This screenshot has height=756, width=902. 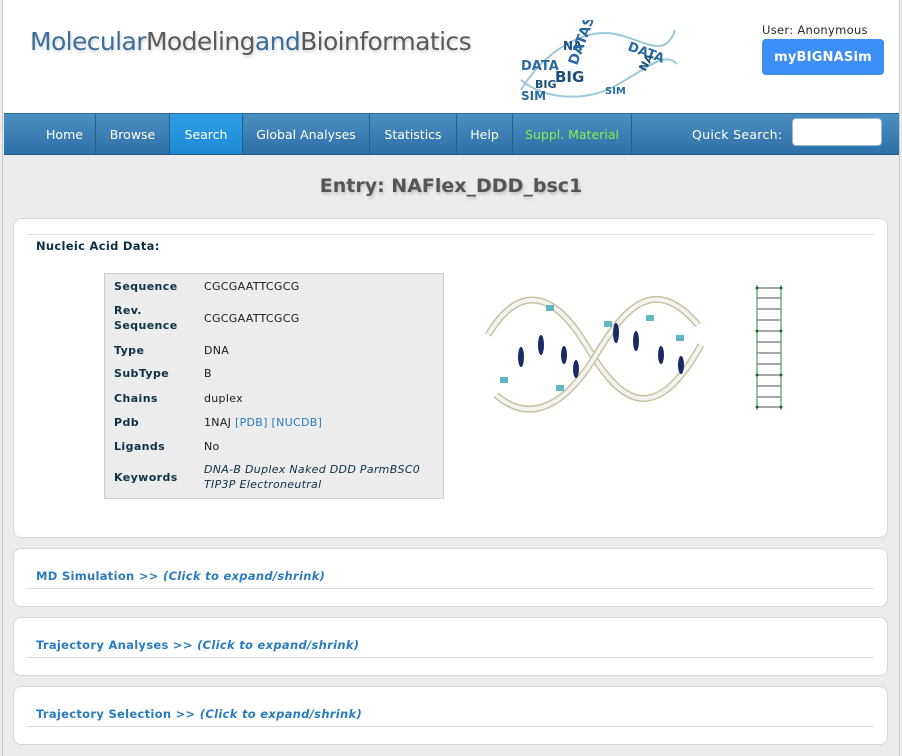 What do you see at coordinates (206, 134) in the screenshot?
I see `nav-search: Search` at bounding box center [206, 134].